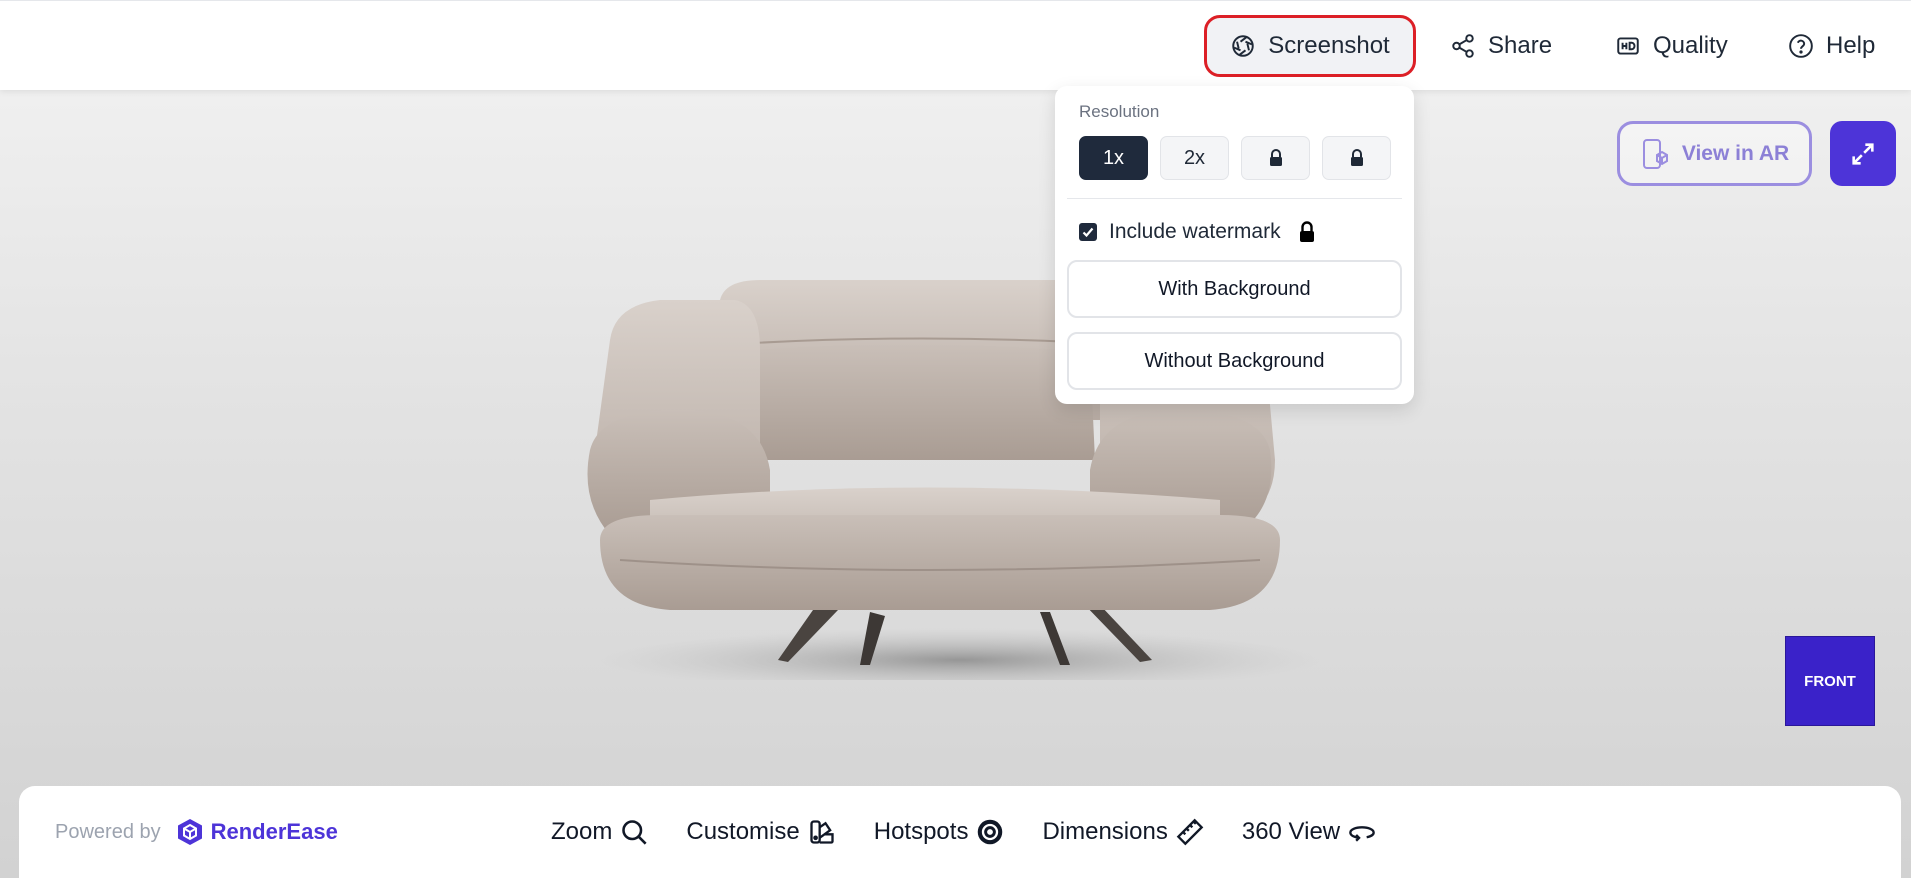 Image resolution: width=1911 pixels, height=878 pixels. What do you see at coordinates (1235, 158) in the screenshot?
I see `resolution-options: 1x 2x` at bounding box center [1235, 158].